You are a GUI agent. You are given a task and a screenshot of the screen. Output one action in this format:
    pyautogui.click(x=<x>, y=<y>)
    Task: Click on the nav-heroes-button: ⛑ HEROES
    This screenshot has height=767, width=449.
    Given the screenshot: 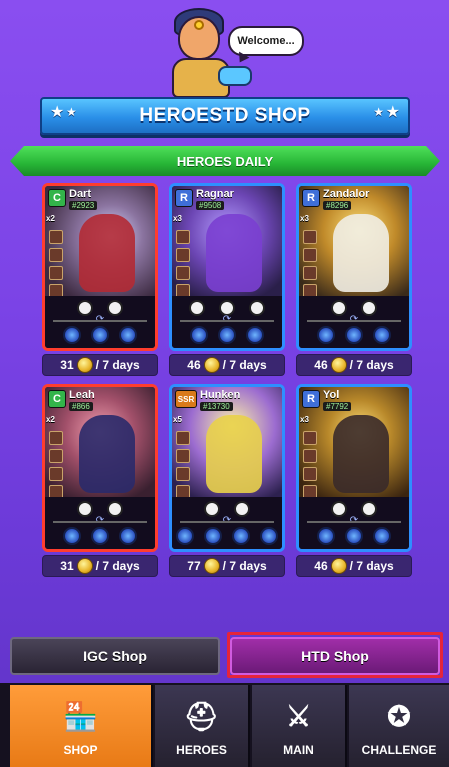 What is the action you would take?
    pyautogui.click(x=202, y=726)
    